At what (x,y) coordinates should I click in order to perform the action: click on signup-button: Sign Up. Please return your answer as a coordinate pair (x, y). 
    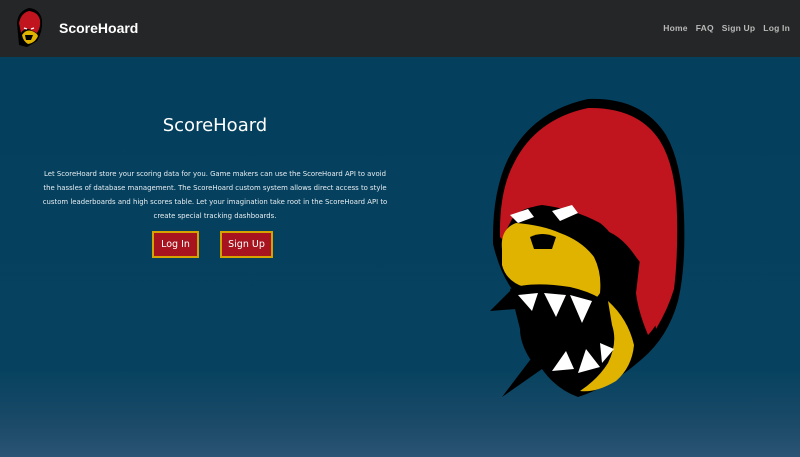
    Looking at the image, I should click on (246, 244).